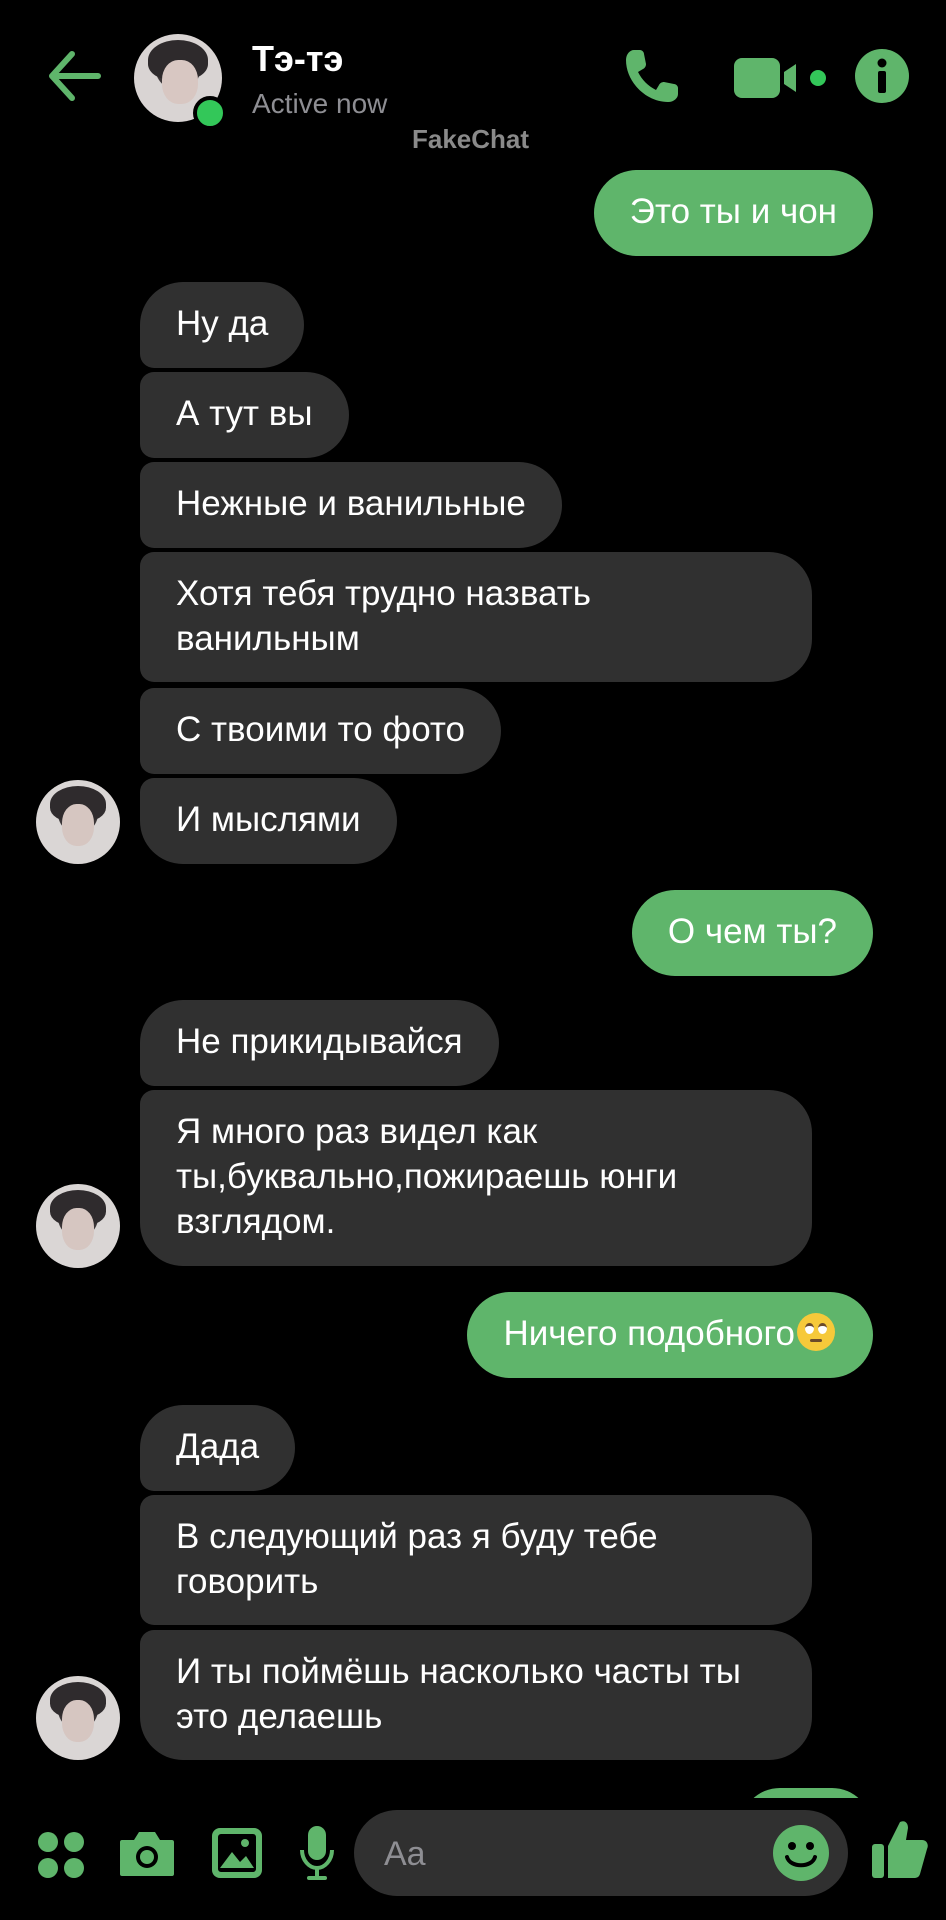 The width and height of the screenshot is (946, 1920). Describe the element at coordinates (147, 1854) in the screenshot. I see `camera-icon` at that location.